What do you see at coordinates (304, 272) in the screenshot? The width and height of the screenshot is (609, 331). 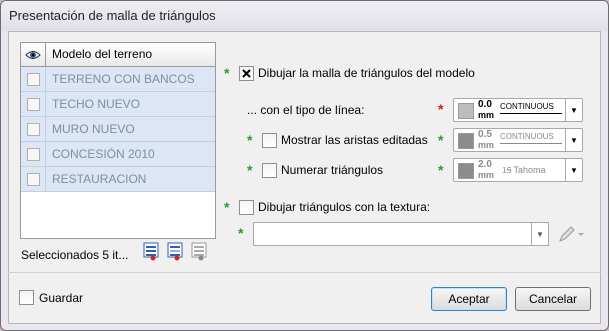 I see `footer-separator` at bounding box center [304, 272].